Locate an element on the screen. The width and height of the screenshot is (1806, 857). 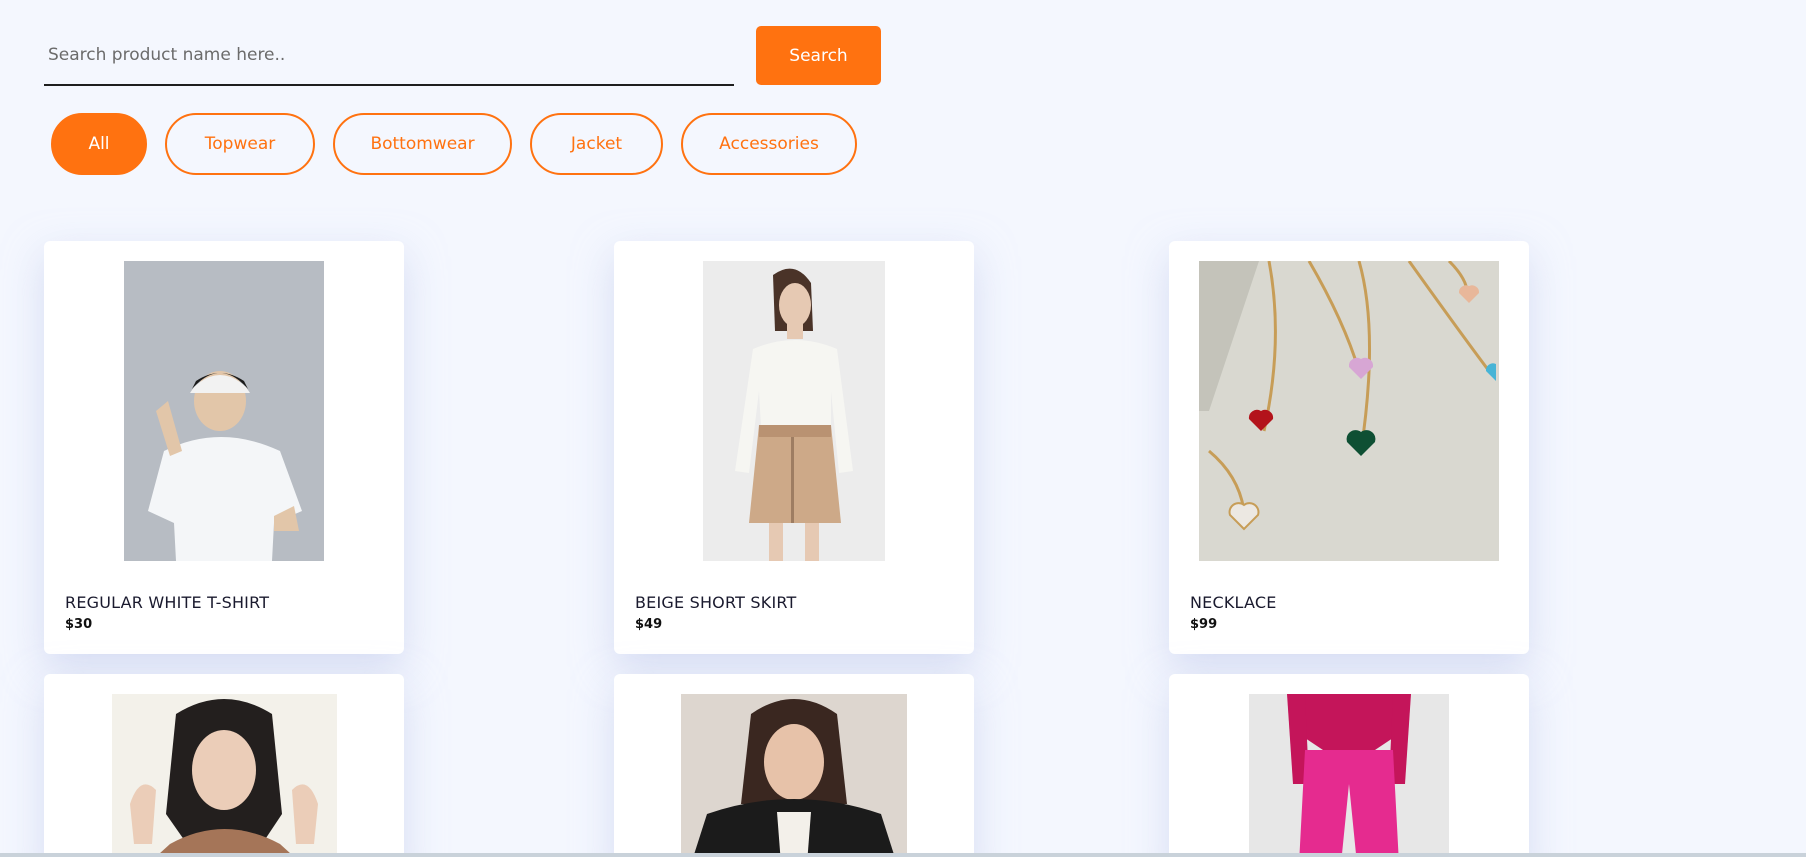
filter-all: All is located at coordinates (99, 144).